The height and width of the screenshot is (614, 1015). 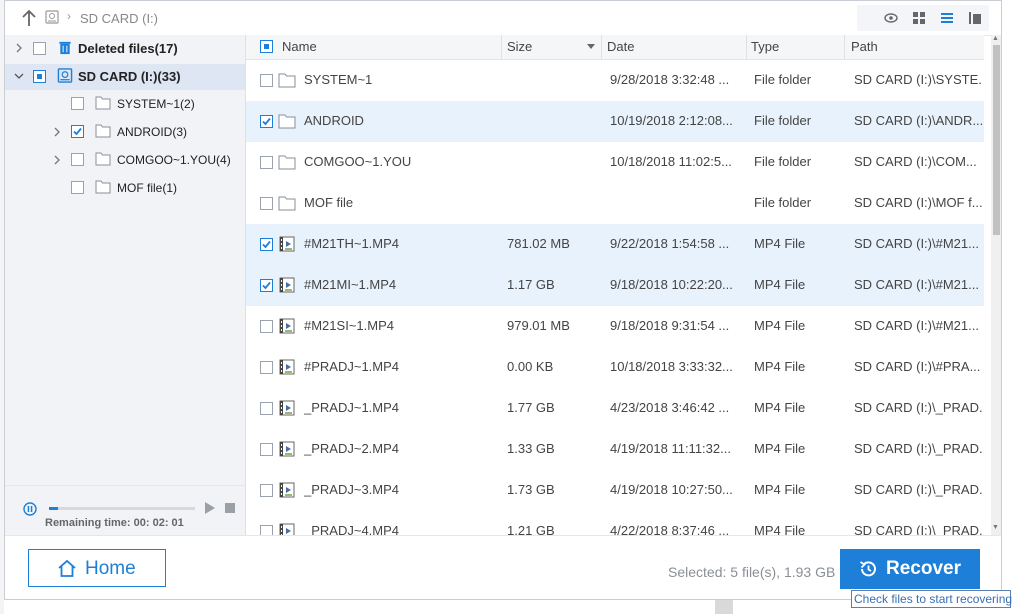 What do you see at coordinates (266, 46) in the screenshot?
I see `select-all-checkbox` at bounding box center [266, 46].